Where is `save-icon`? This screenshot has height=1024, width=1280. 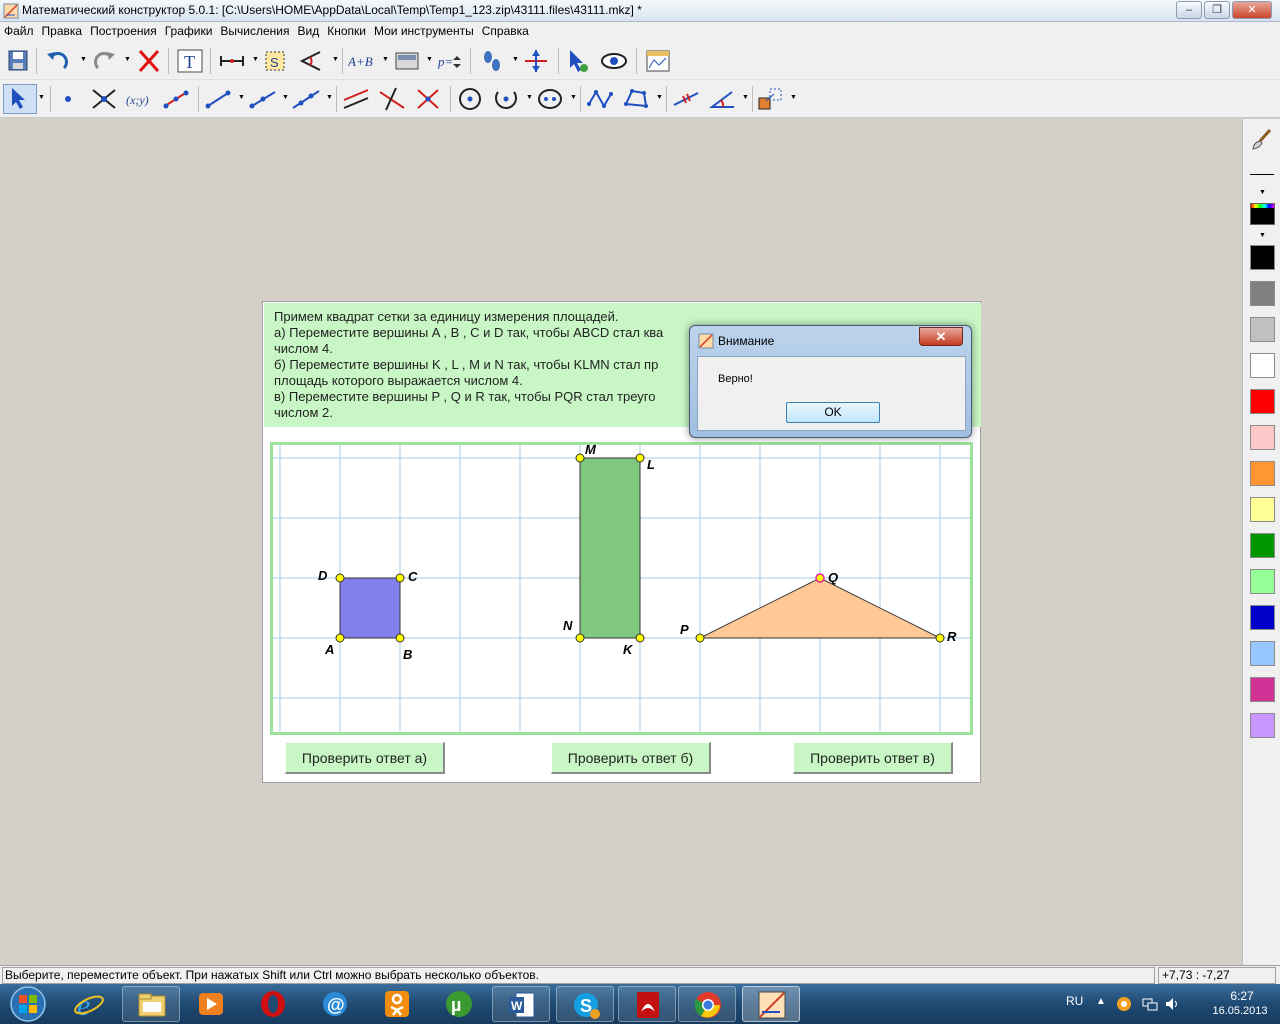
save-icon is located at coordinates (18, 61).